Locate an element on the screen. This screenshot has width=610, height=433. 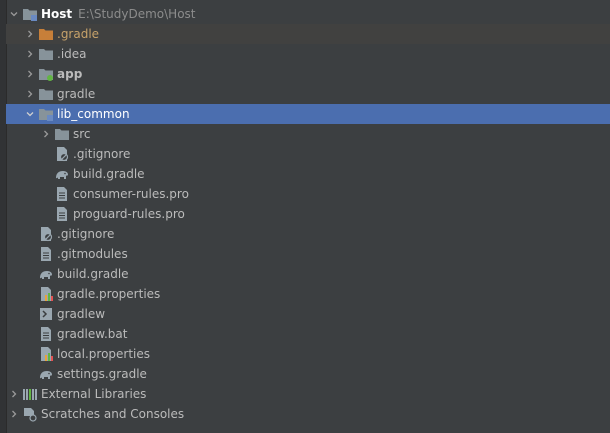
excluded-folder-icon is located at coordinates (46, 34).